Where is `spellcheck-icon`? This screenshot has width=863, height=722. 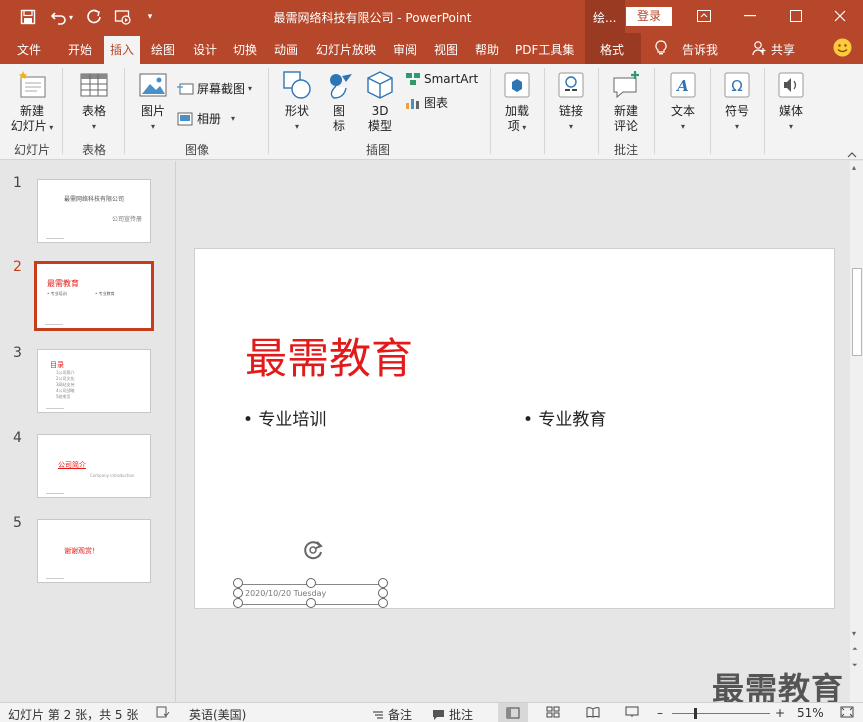 spellcheck-icon is located at coordinates (163, 712).